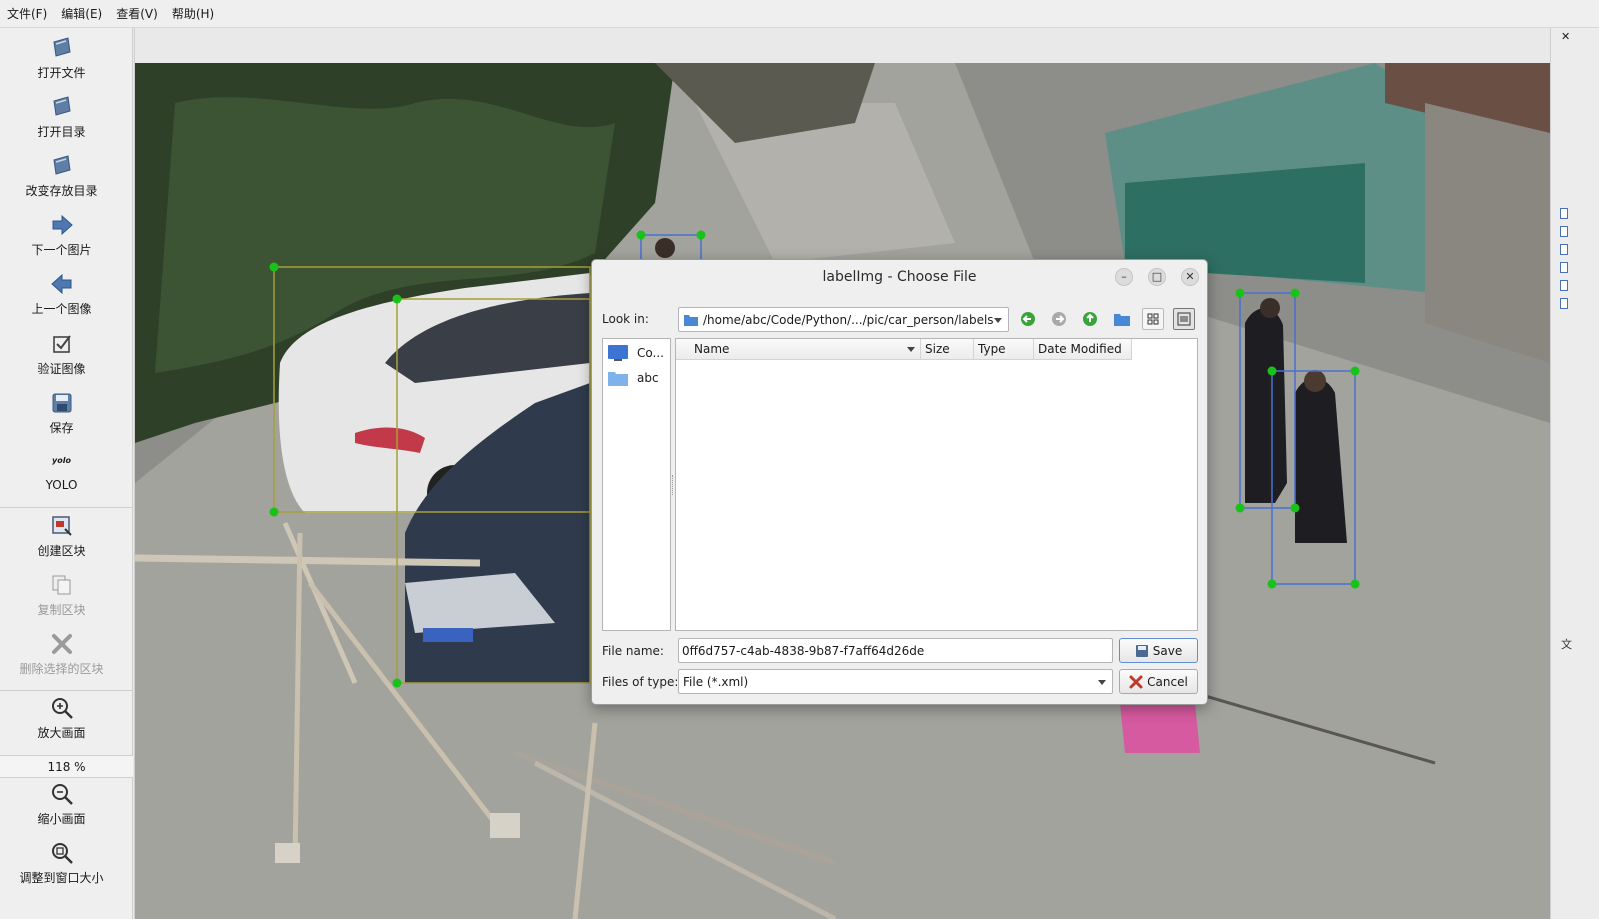  Describe the element at coordinates (61, 309) in the screenshot. I see `prev-image-label: 上一个图像` at that location.